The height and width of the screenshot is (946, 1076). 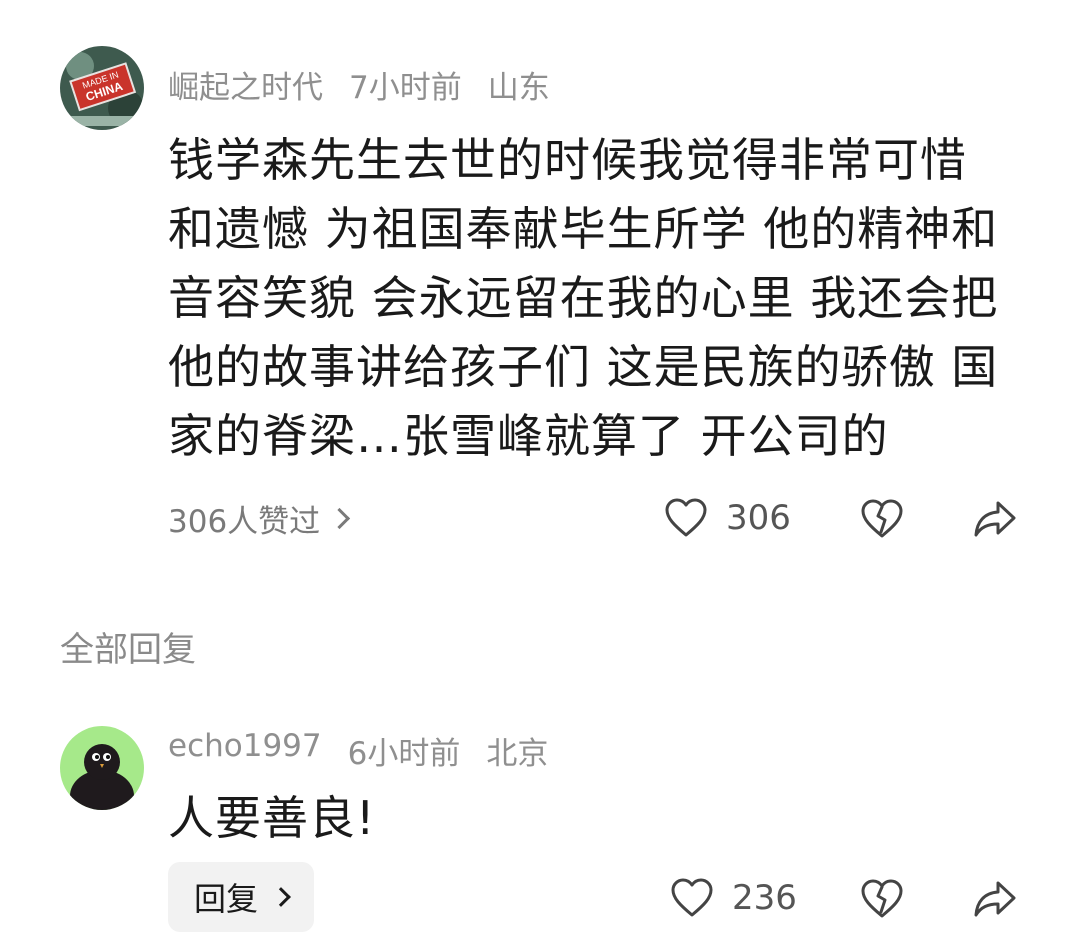 I want to click on reply-meta: echo1997 6小时前 北京, so click(x=358, y=750).